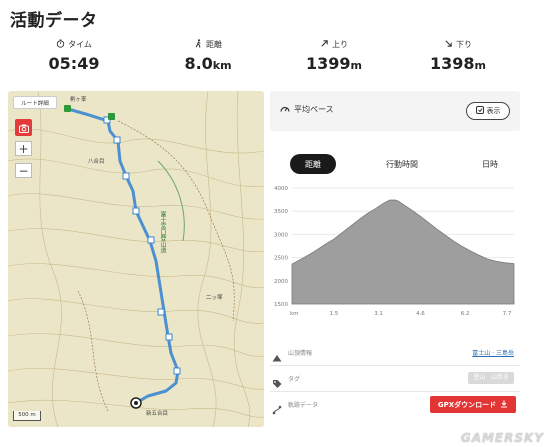  What do you see at coordinates (277, 355) in the screenshot?
I see `mountain-icon` at bounding box center [277, 355].